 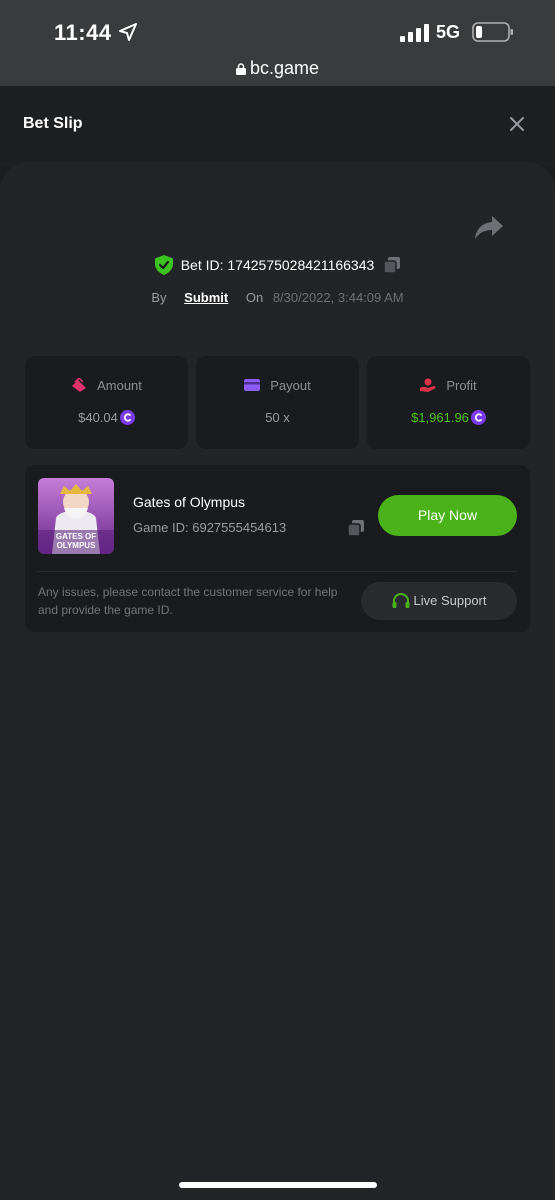 I want to click on profit-value: $1,961.96, so click(x=440, y=417).